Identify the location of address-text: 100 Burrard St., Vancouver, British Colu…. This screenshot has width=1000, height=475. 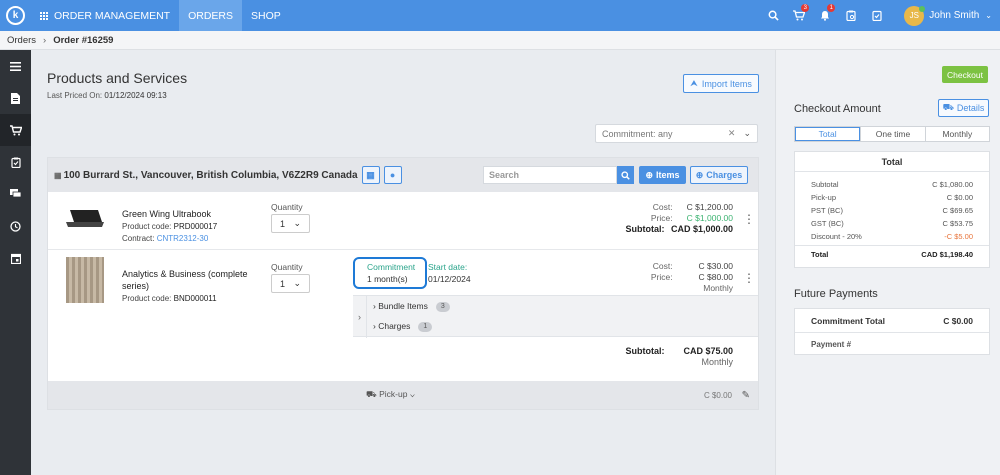
(210, 175).